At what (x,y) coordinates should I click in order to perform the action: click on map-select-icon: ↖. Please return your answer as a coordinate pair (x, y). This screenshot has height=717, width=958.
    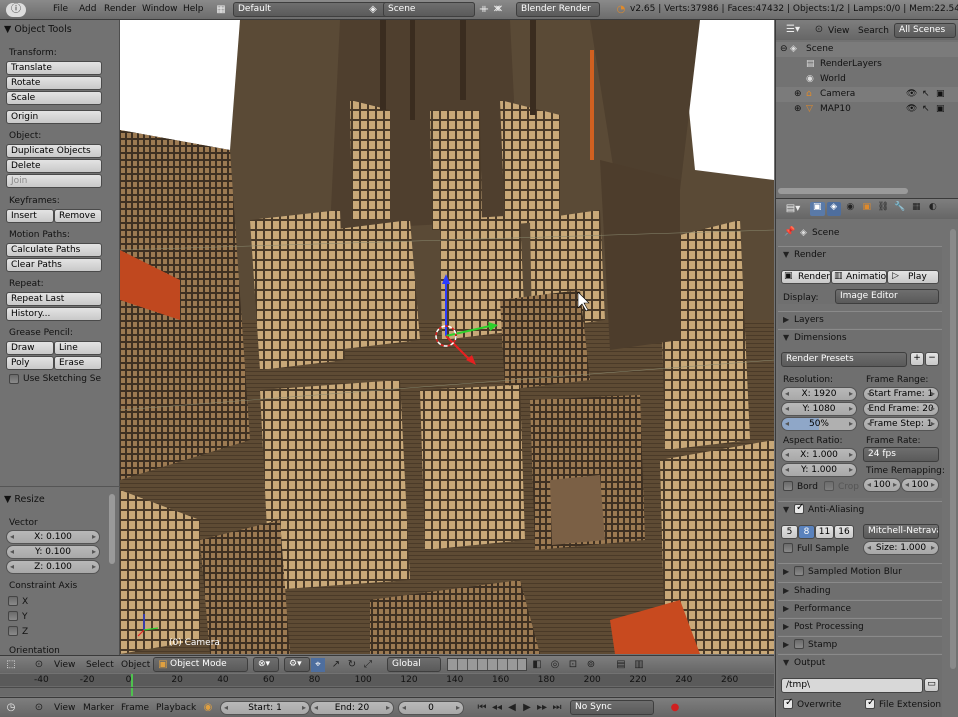
    Looking at the image, I should click on (926, 109).